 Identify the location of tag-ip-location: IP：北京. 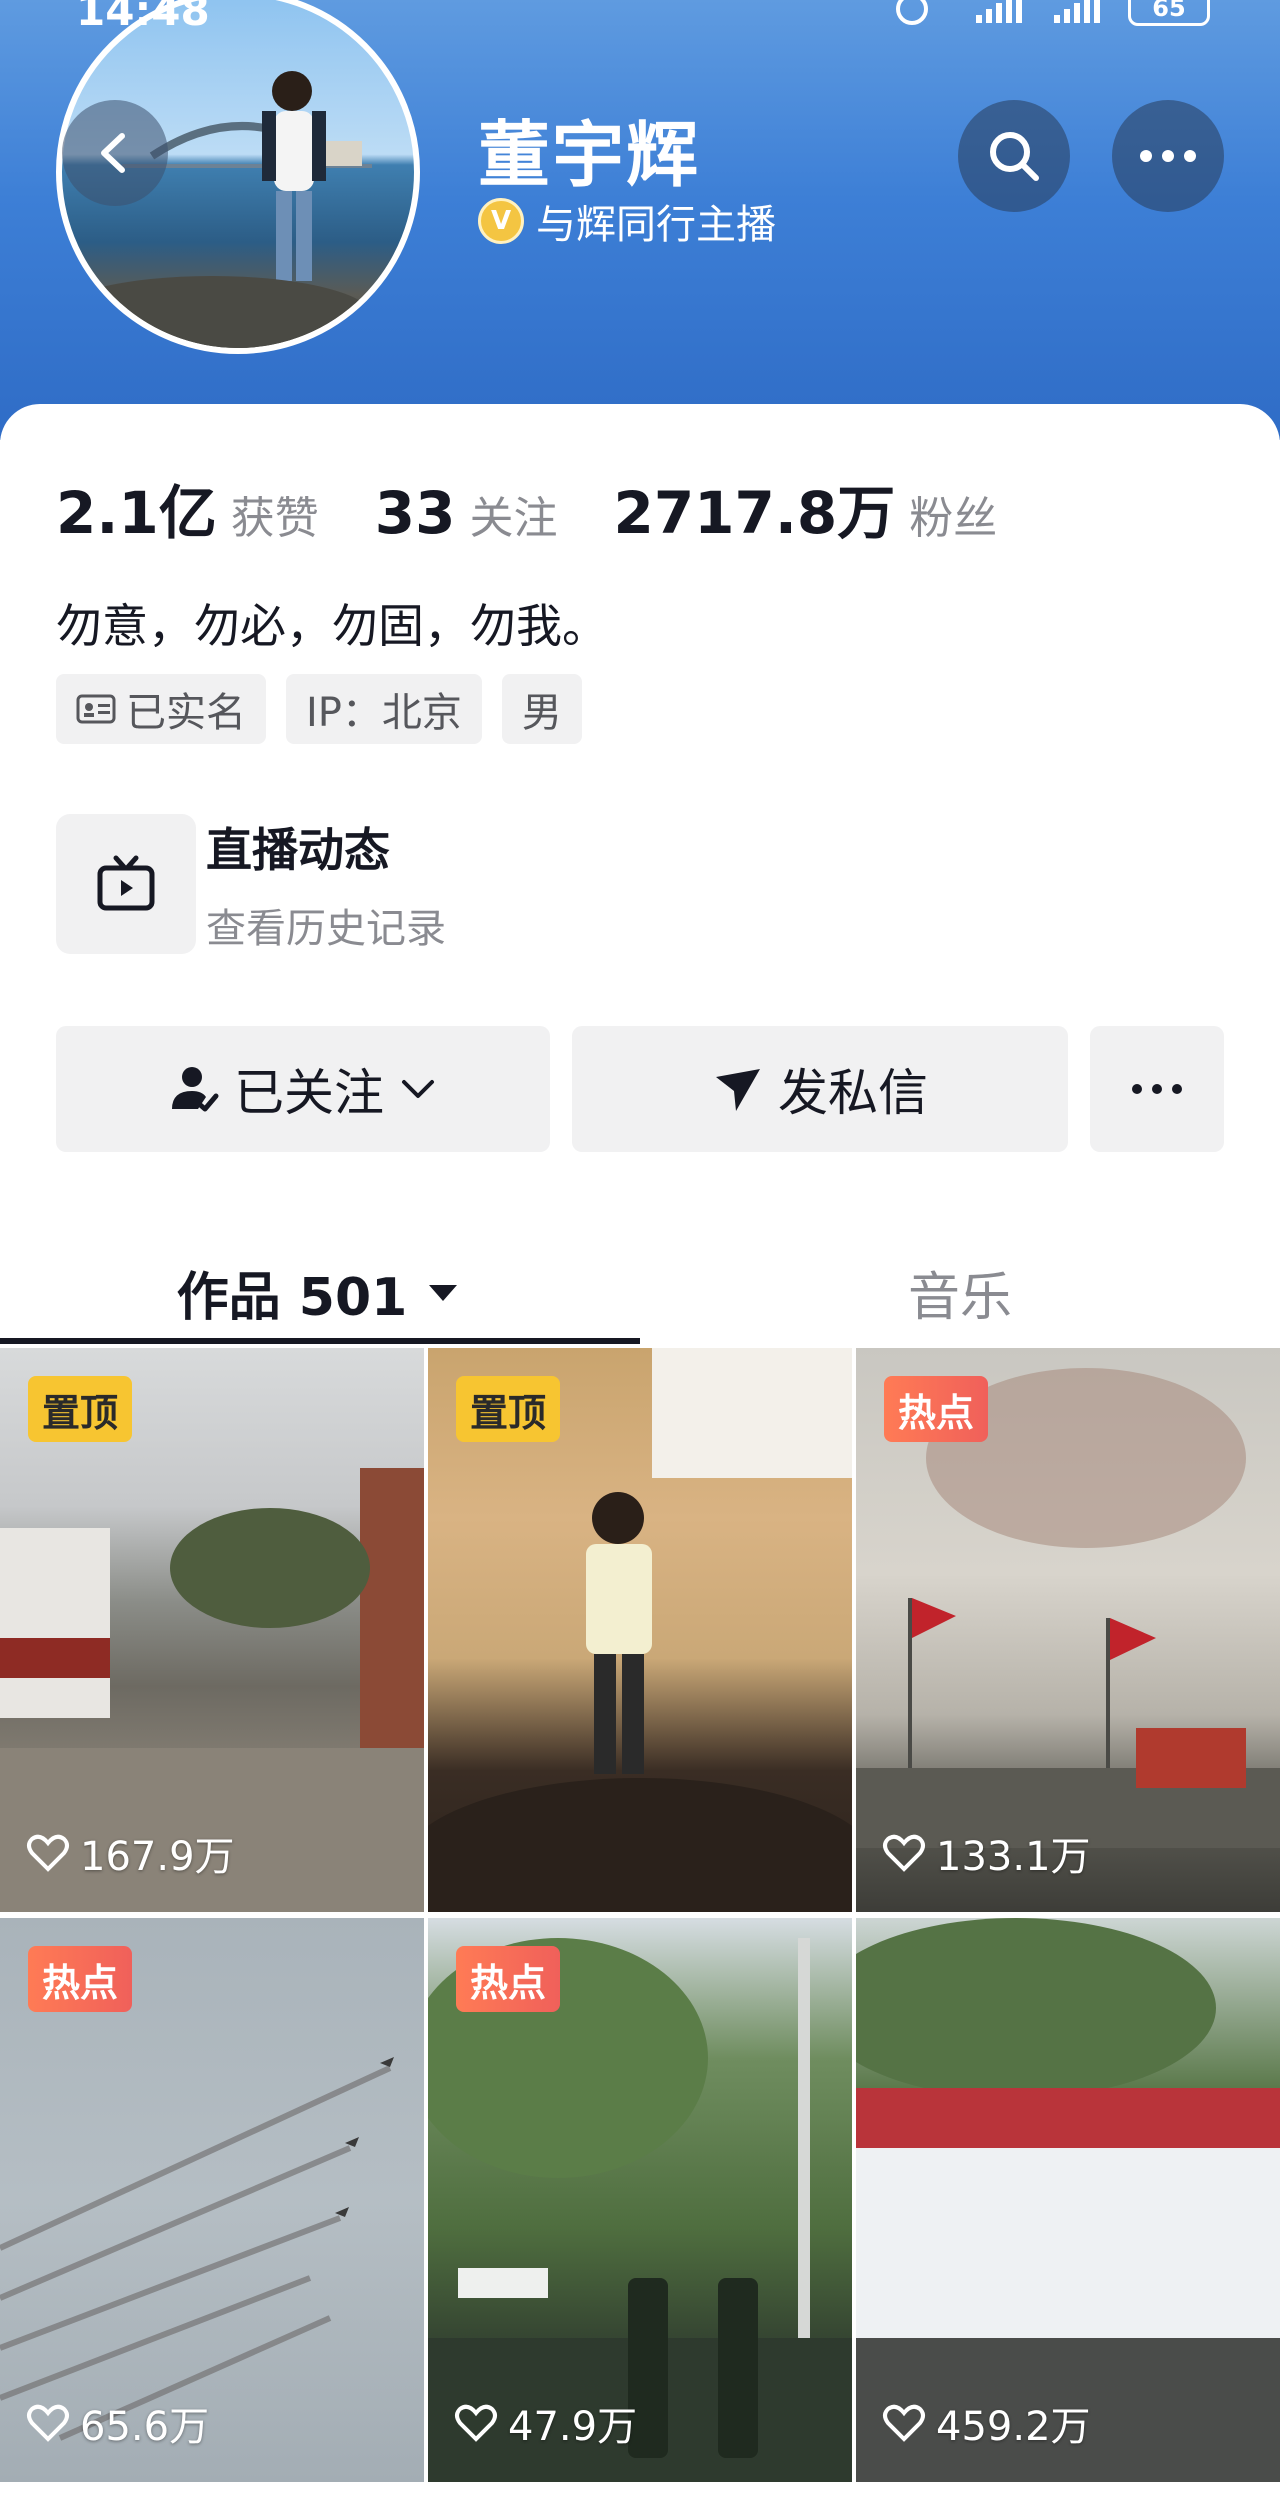
(384, 709).